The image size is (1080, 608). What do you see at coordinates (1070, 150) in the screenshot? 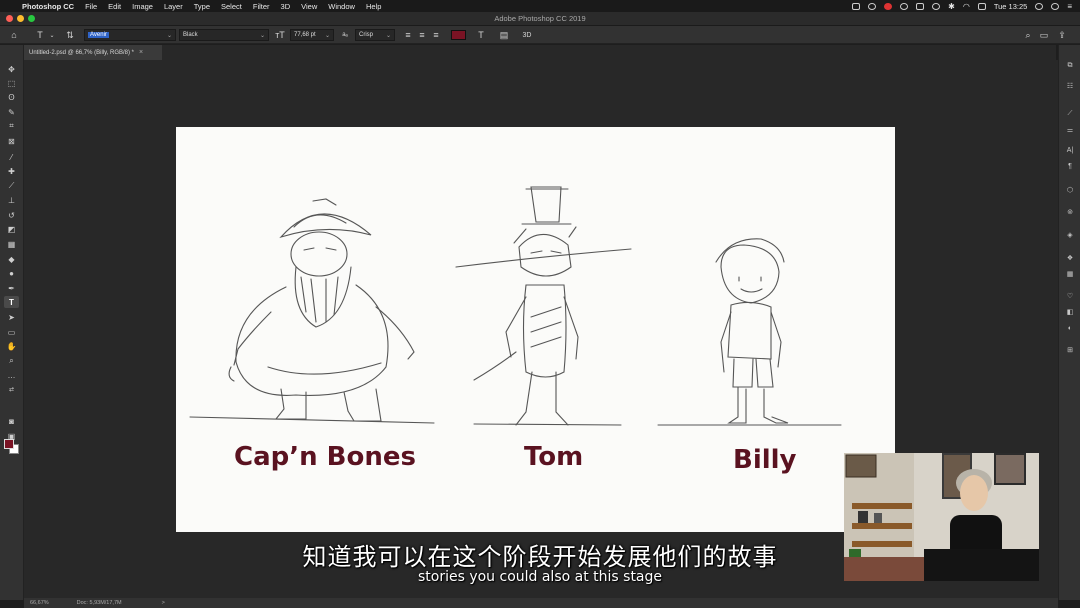
I see `character-panel-icon: A|` at bounding box center [1070, 150].